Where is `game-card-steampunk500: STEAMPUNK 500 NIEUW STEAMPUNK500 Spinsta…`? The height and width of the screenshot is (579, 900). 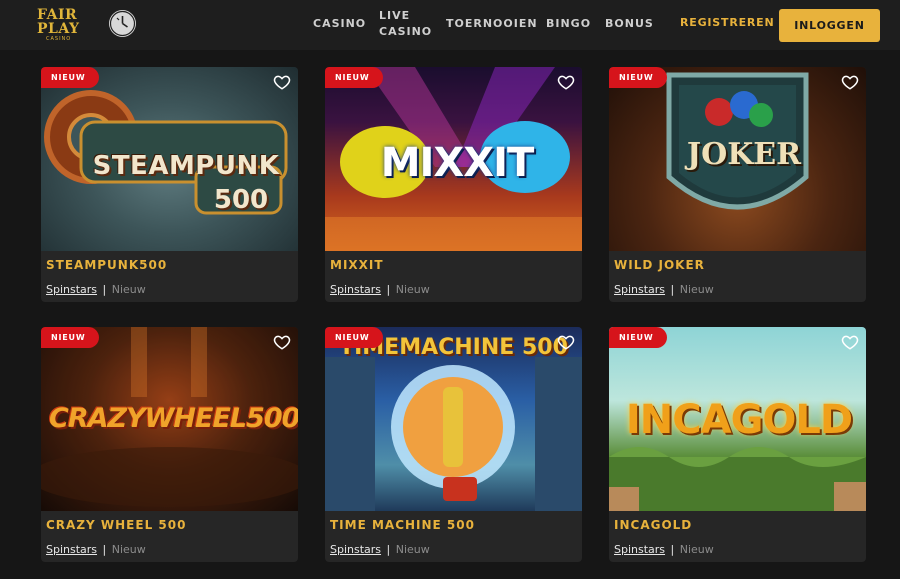 game-card-steampunk500: STEAMPUNK 500 NIEUW STEAMPUNK500 Spinsta… is located at coordinates (169, 184).